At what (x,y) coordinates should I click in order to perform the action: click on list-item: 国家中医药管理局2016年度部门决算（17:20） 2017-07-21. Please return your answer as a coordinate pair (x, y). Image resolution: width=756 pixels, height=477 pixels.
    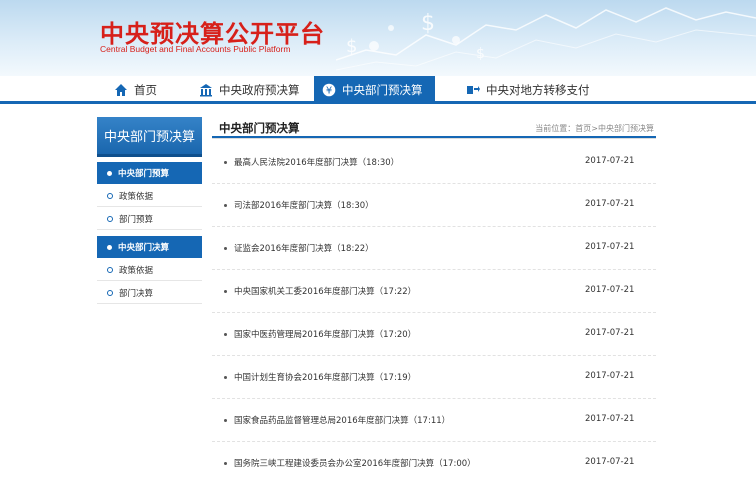
    Looking at the image, I should click on (434, 334).